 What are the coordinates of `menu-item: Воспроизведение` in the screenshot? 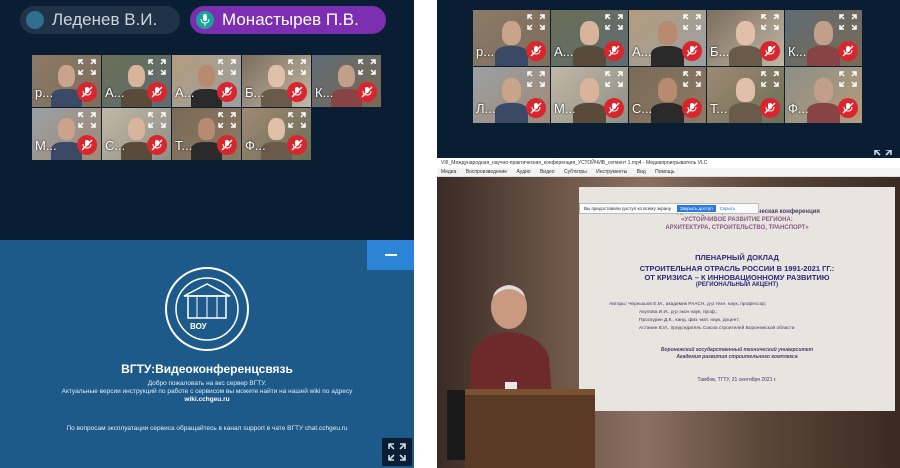 It's located at (486, 172).